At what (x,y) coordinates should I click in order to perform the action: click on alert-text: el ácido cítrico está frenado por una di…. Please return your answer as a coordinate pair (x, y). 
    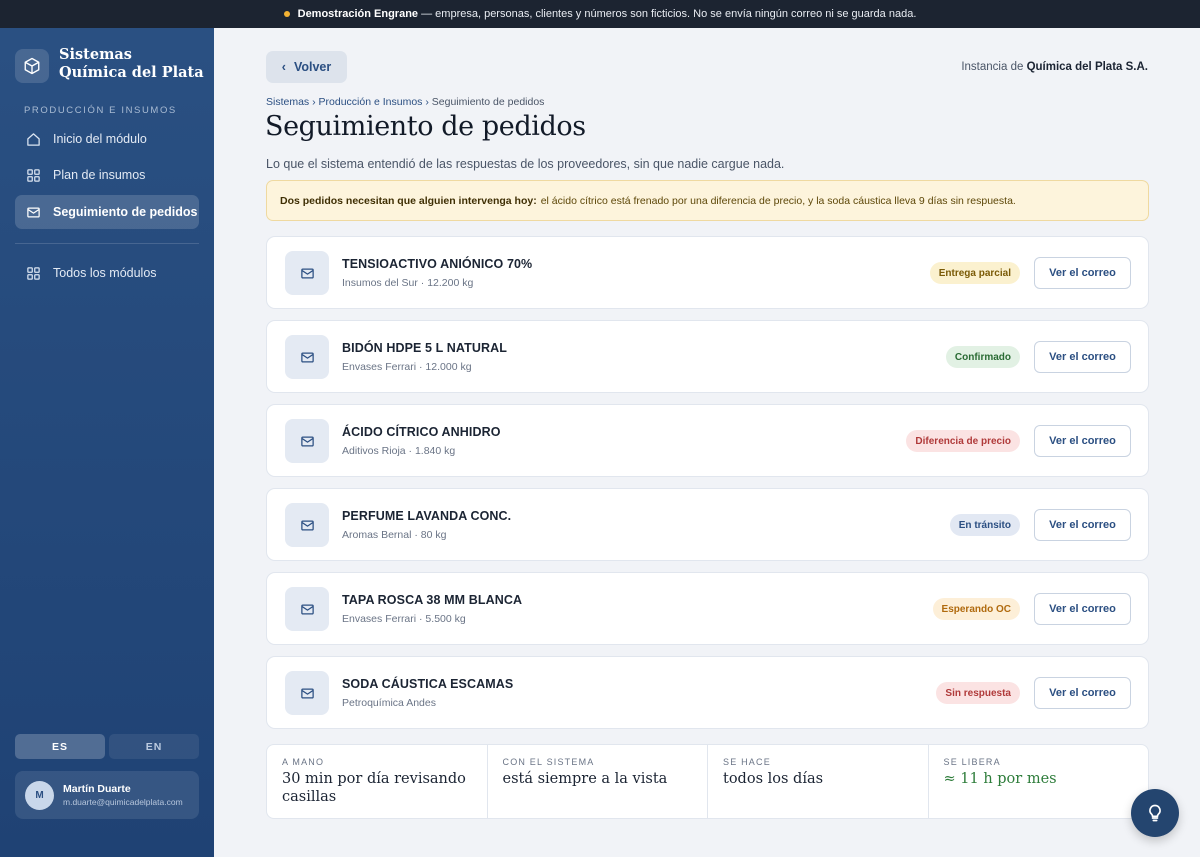
    Looking at the image, I should click on (778, 200).